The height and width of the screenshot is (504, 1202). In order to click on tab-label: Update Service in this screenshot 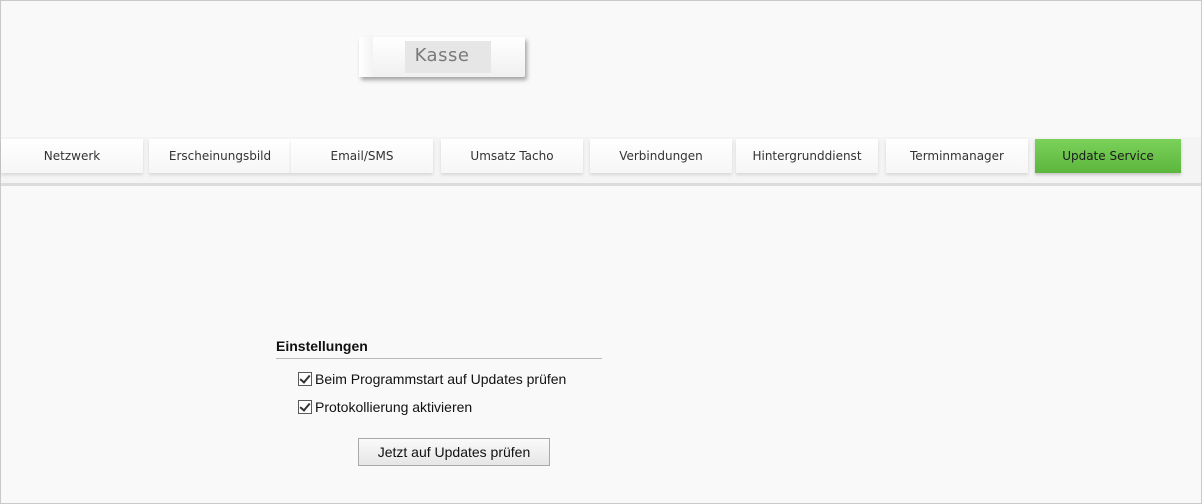, I will do `click(1108, 156)`.